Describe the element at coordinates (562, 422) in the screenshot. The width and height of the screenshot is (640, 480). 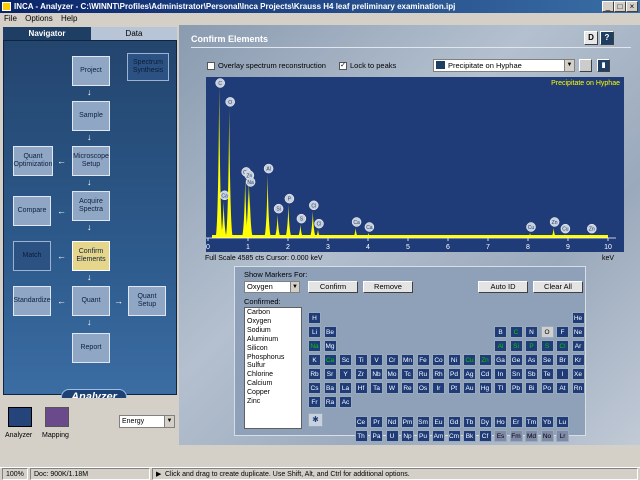
I see `element-lu: Lu` at that location.